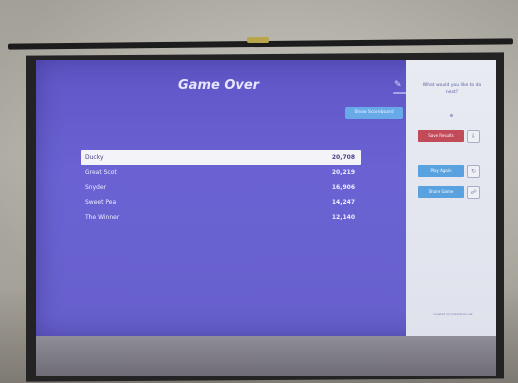  What do you see at coordinates (399, 85) in the screenshot?
I see `edit-icon: ✎` at bounding box center [399, 85].